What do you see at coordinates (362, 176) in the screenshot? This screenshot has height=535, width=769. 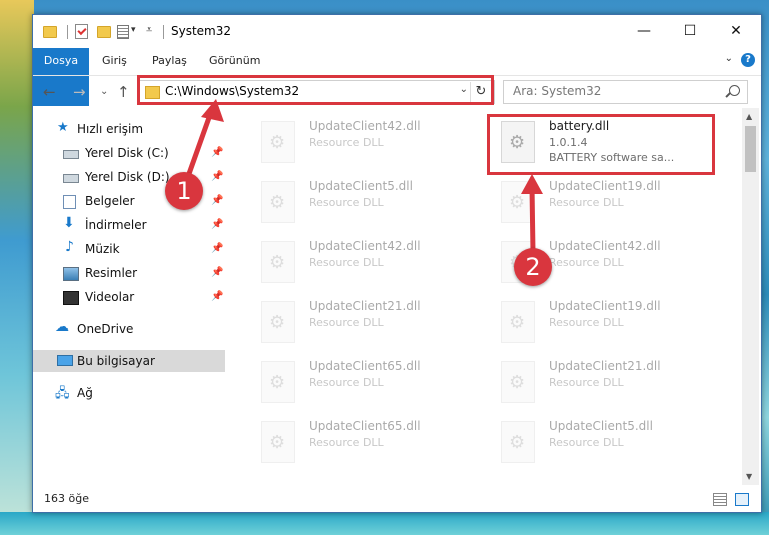 I see `annotation-arrows` at bounding box center [362, 176].